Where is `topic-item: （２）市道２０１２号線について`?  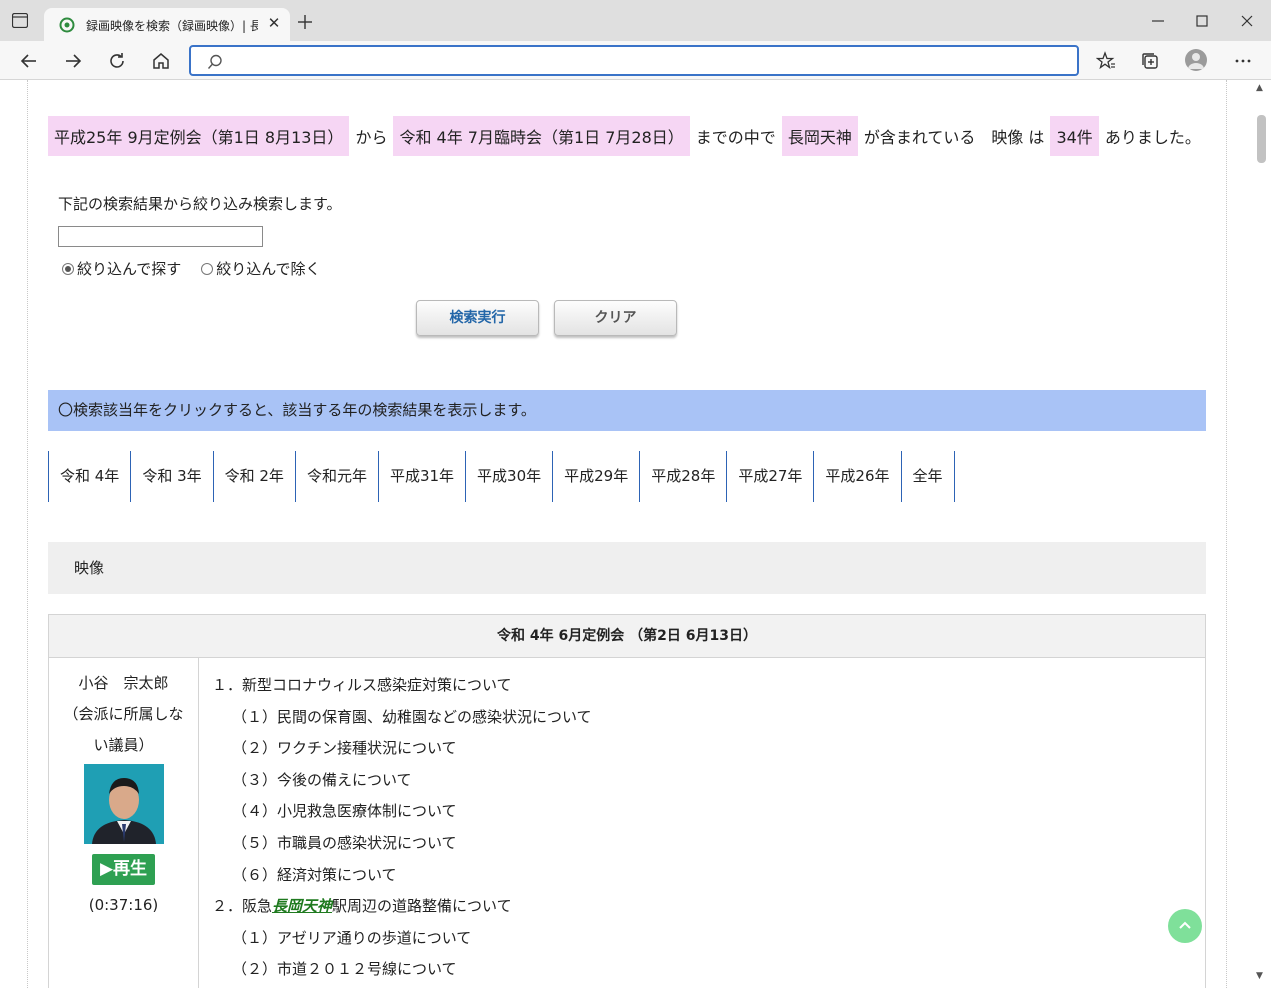
topic-item: （２）市道２０１２号線について is located at coordinates (344, 969).